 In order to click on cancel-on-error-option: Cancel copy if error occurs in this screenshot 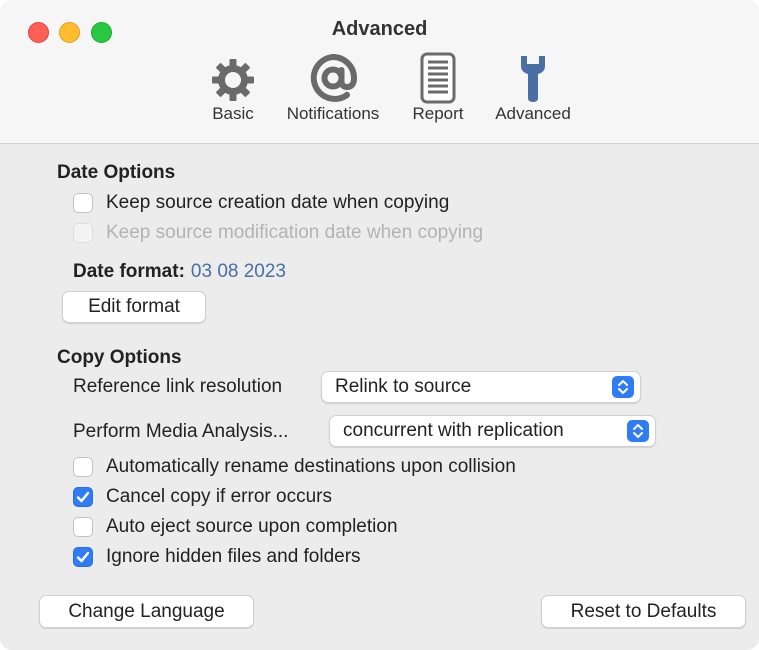, I will do `click(202, 497)`.